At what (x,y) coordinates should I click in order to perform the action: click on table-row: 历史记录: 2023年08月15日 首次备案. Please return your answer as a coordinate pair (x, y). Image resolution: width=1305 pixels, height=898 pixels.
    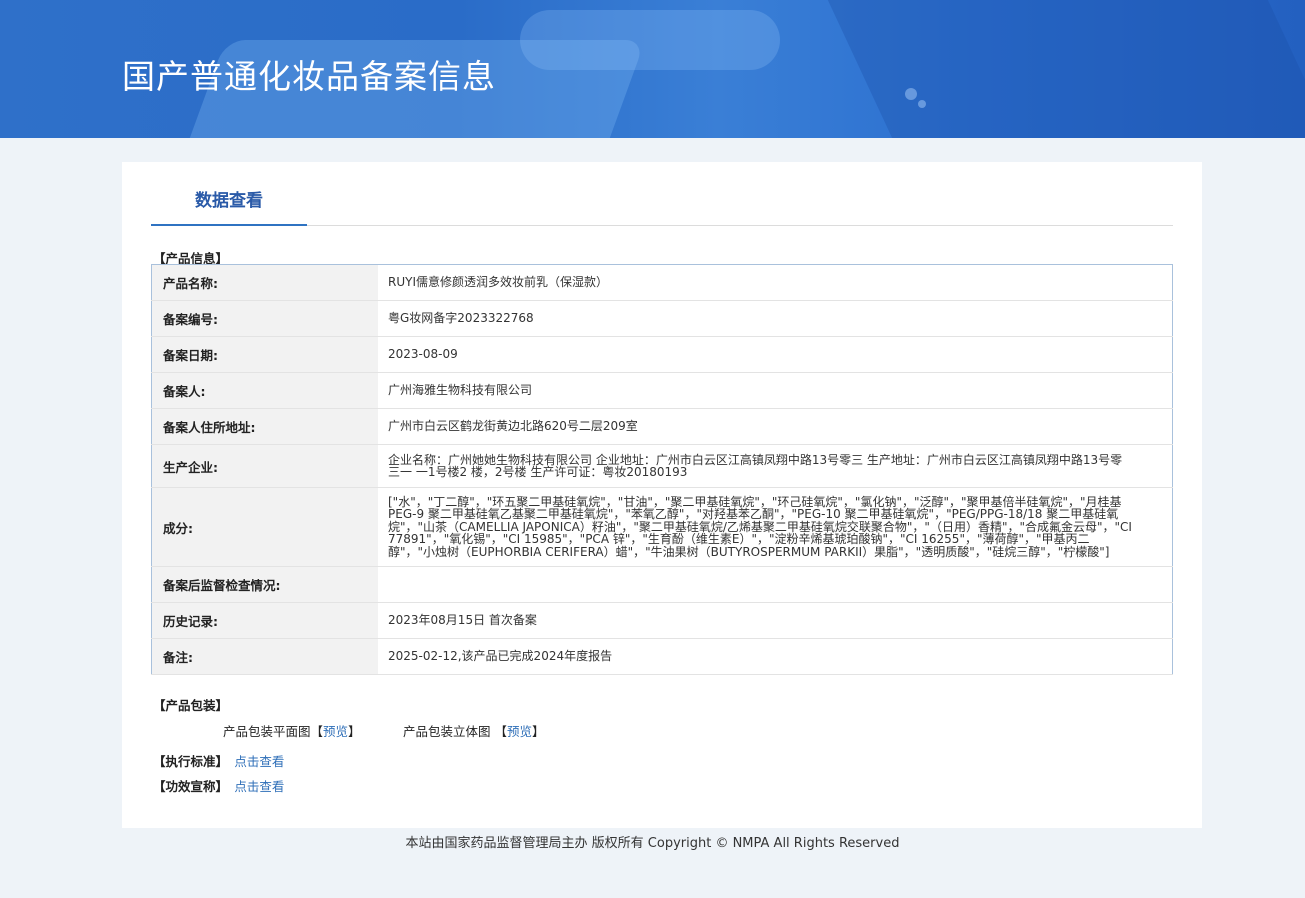
    Looking at the image, I should click on (662, 620).